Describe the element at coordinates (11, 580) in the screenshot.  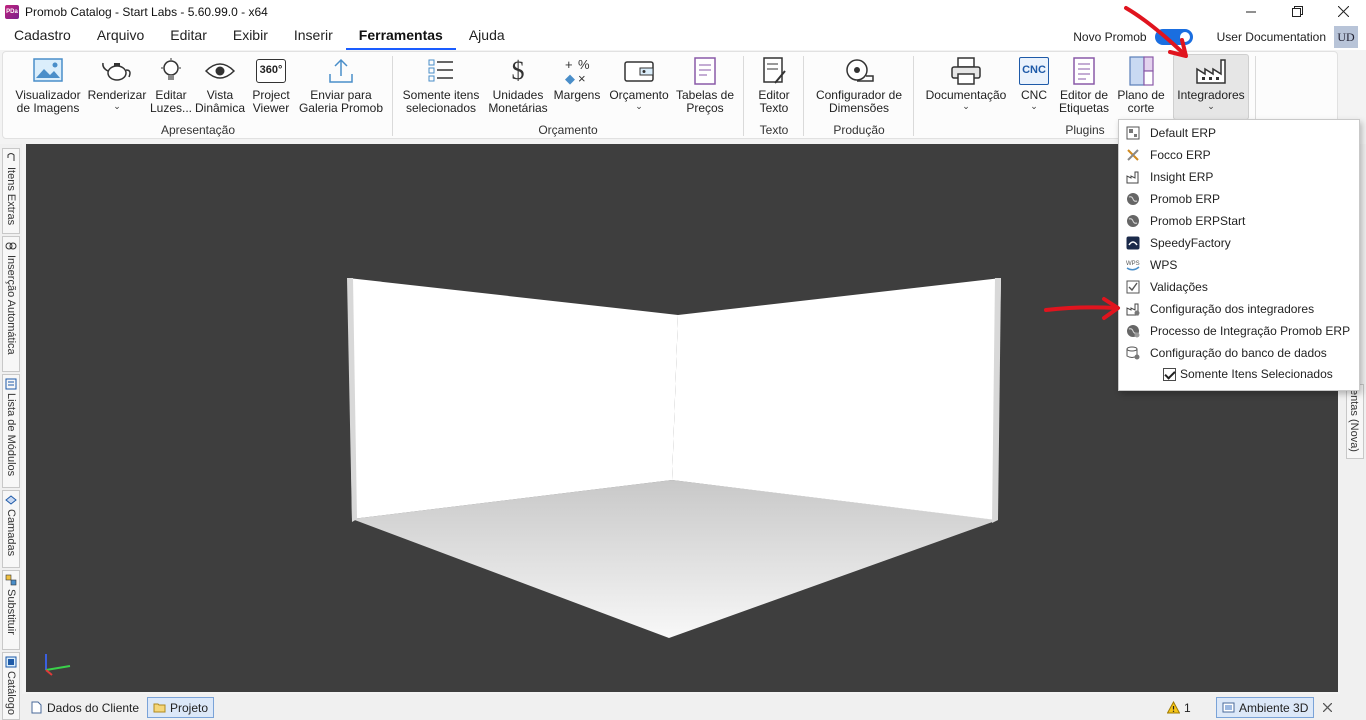
I see `replace-icon` at that location.